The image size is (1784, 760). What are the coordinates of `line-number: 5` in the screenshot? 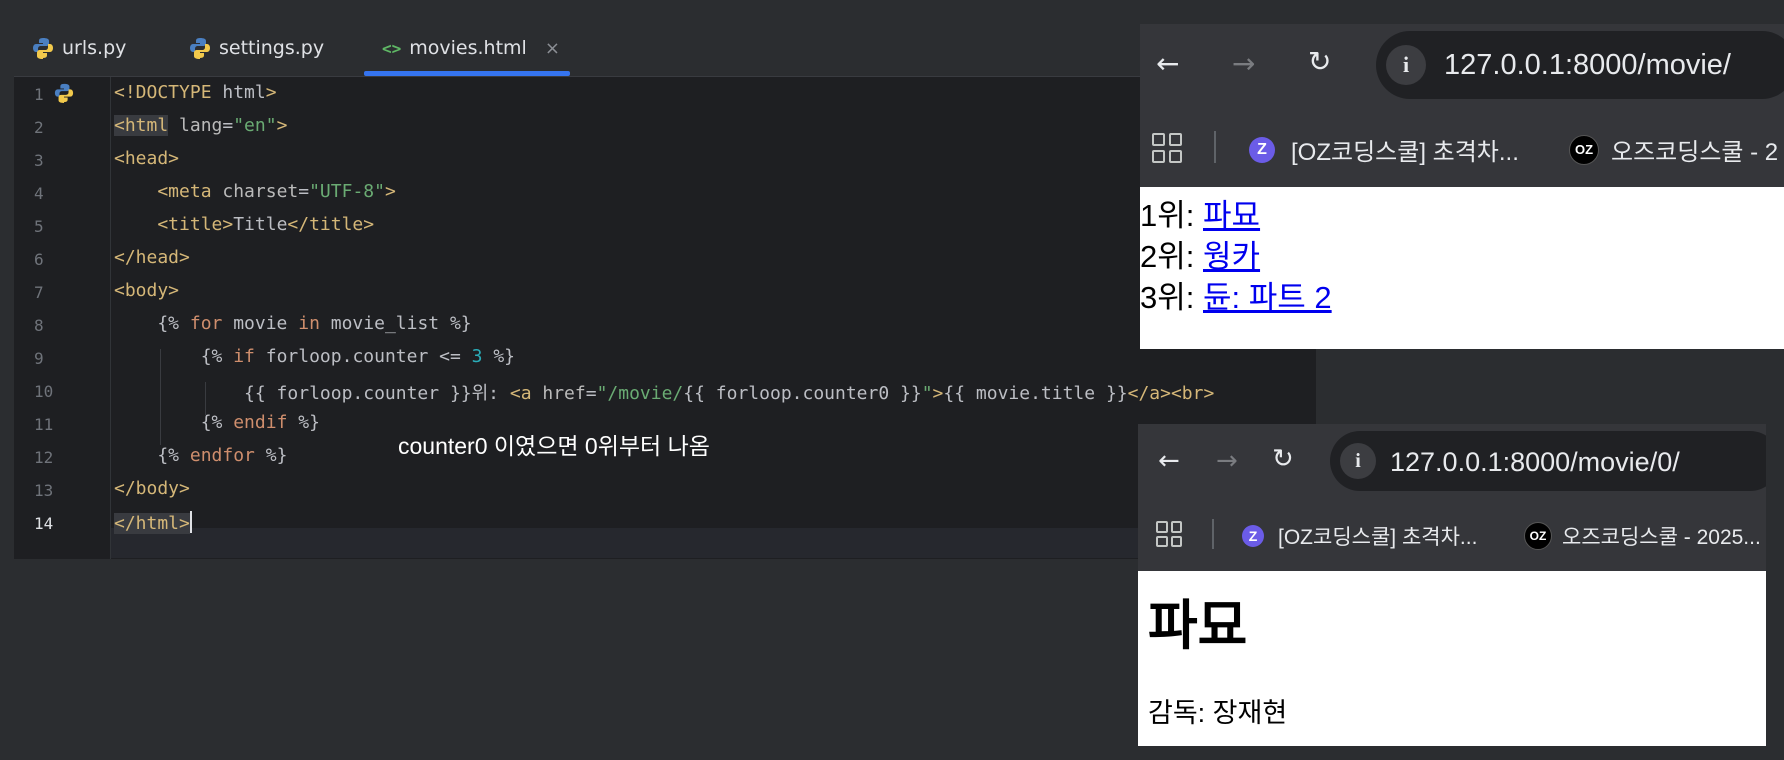 It's located at (39, 226).